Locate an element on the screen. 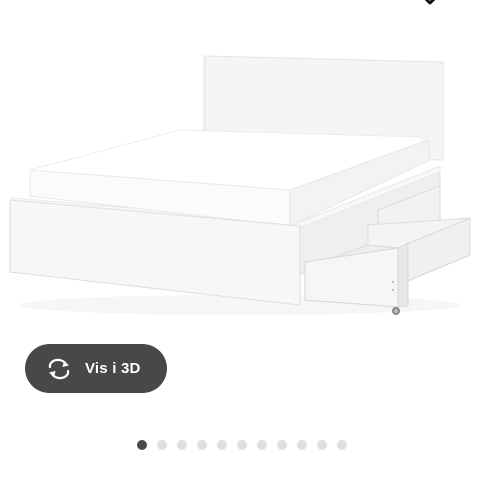 Image resolution: width=480 pixels, height=480 pixels. wishlist-heart-icon is located at coordinates (430, 3).